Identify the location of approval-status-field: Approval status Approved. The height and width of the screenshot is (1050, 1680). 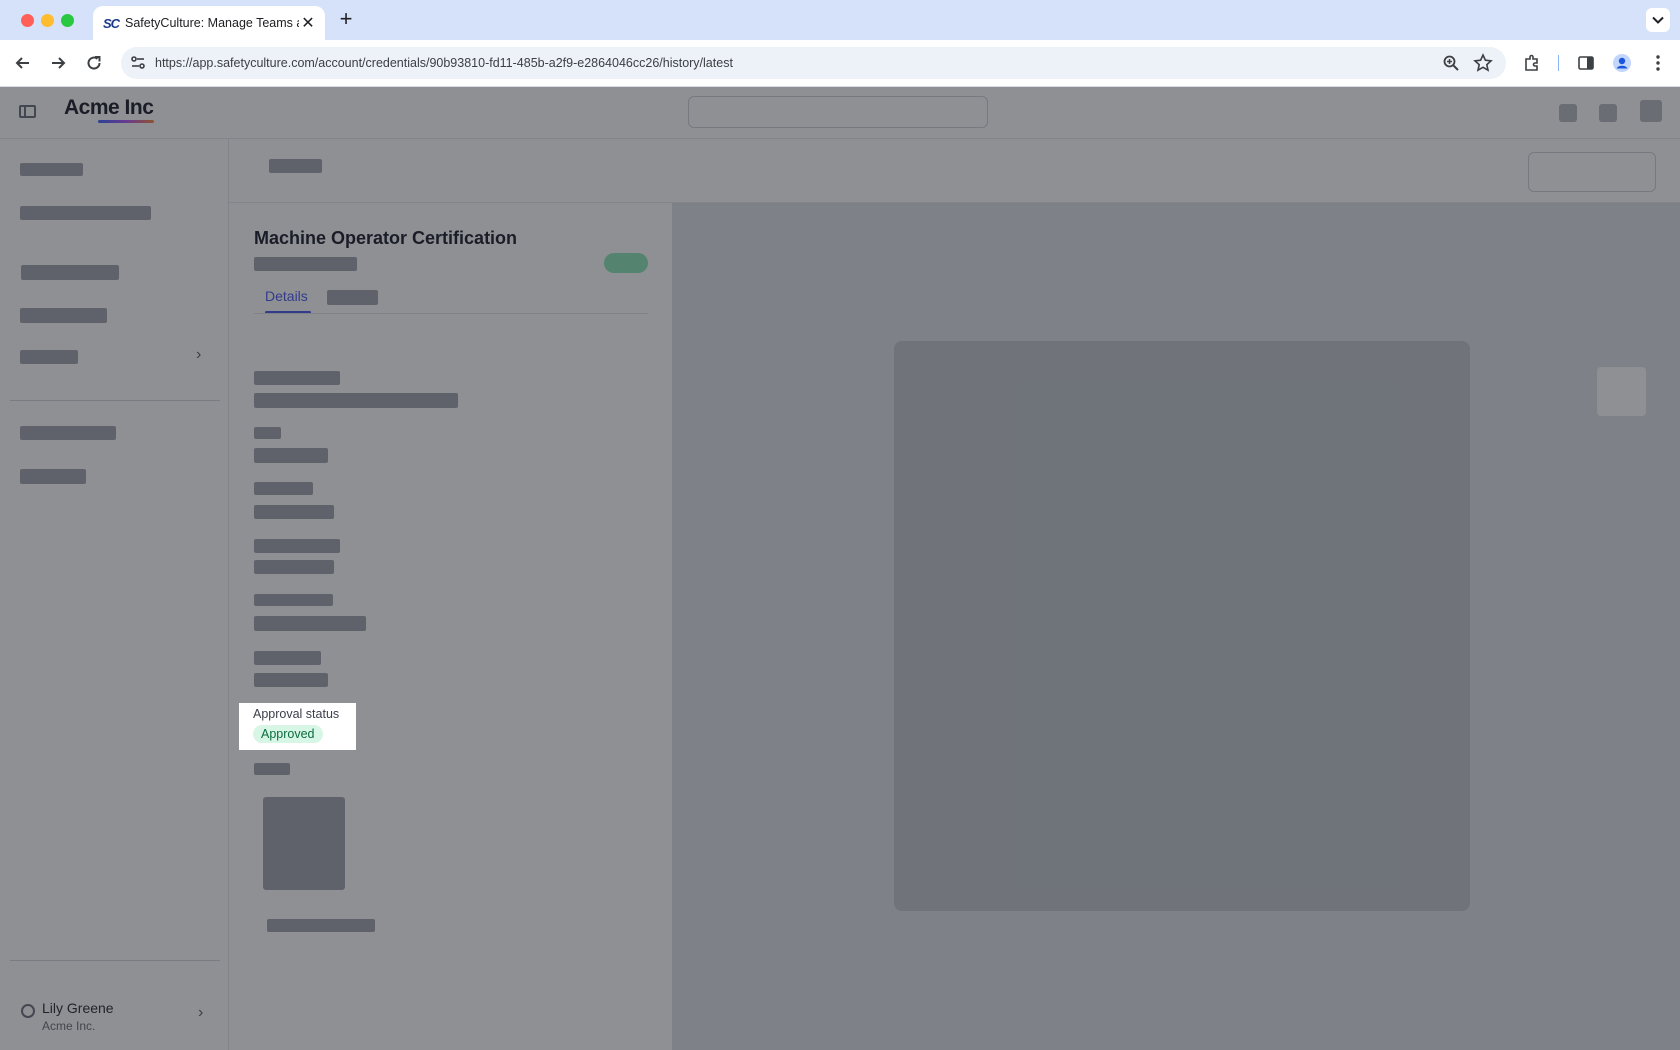
(297, 726).